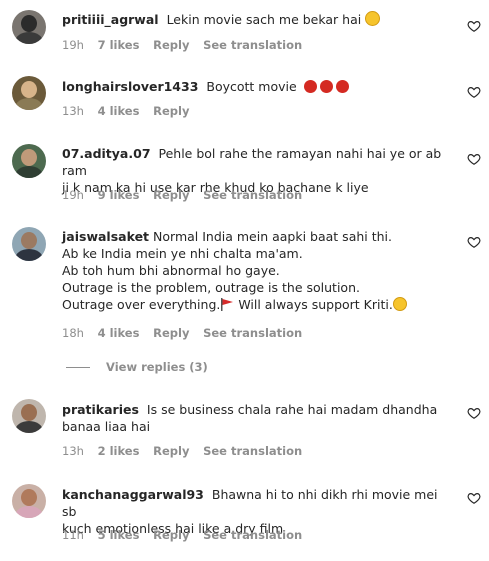 The height and width of the screenshot is (561, 489). I want to click on comment-meta: 19h 9 likes Reply See translation, so click(187, 195).